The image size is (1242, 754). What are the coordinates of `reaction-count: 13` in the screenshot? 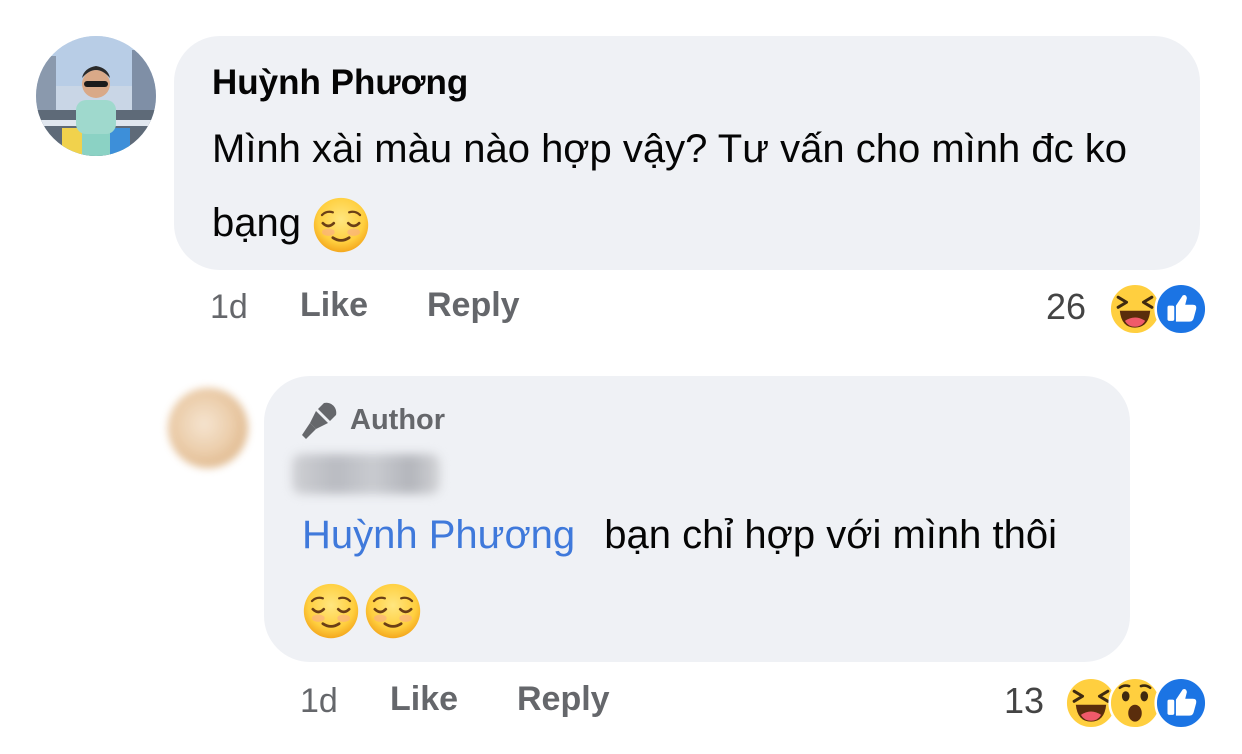 It's located at (1024, 701).